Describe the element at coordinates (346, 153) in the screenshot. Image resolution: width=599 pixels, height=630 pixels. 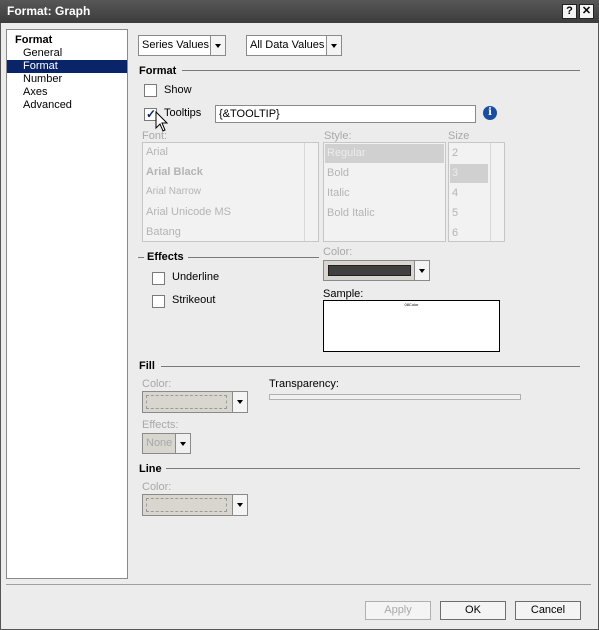
I see `style-item: Regular` at that location.